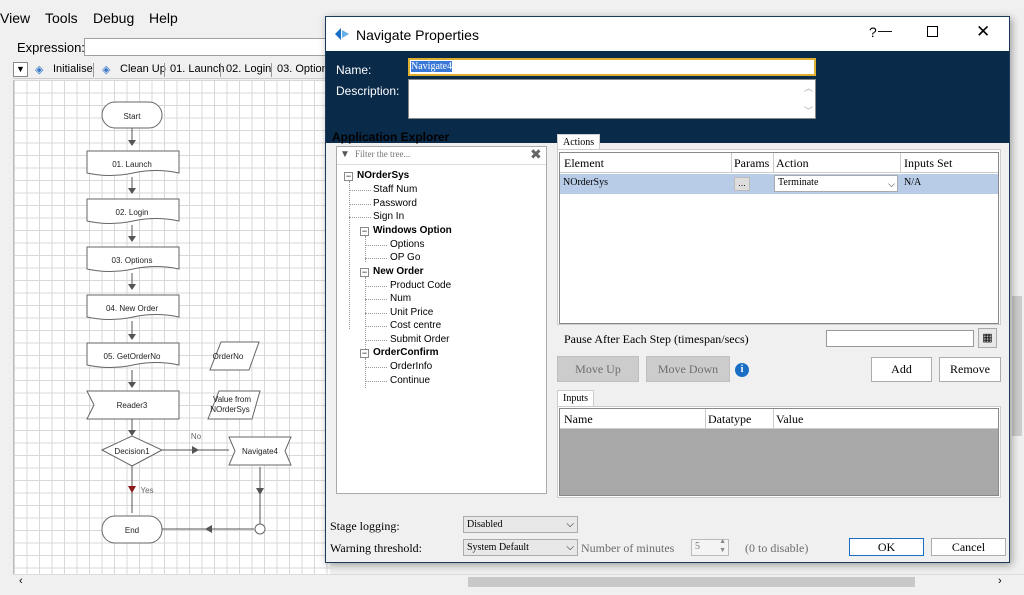 The height and width of the screenshot is (595, 1024). What do you see at coordinates (383, 175) in the screenshot?
I see `tree-item-nordersys: NOrderSys` at bounding box center [383, 175].